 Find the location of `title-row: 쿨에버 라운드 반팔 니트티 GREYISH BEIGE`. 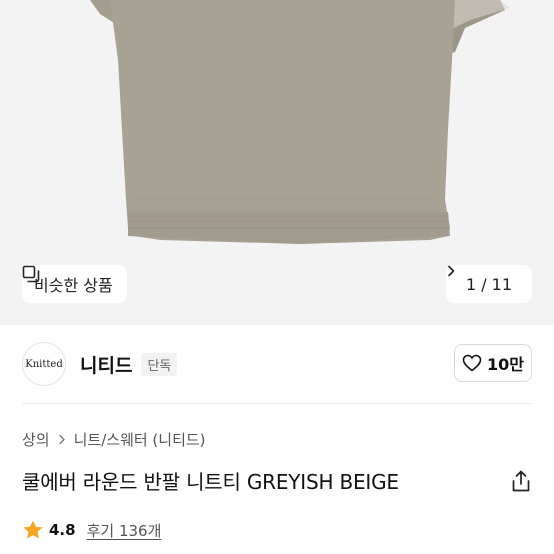

title-row: 쿨에버 라운드 반팔 니트티 GREYISH BEIGE is located at coordinates (277, 480).